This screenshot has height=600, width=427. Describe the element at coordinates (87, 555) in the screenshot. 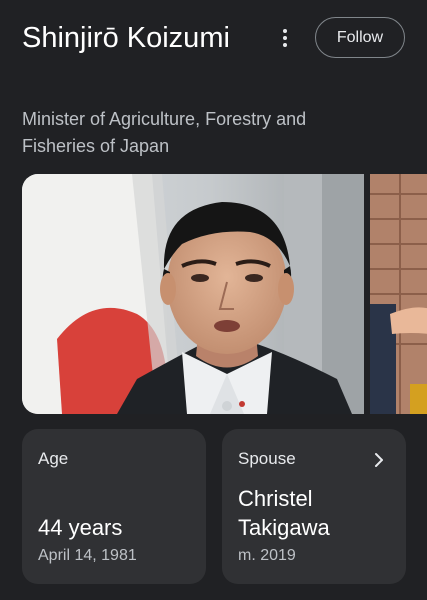

I see `birth-date: April 14, 1981` at that location.